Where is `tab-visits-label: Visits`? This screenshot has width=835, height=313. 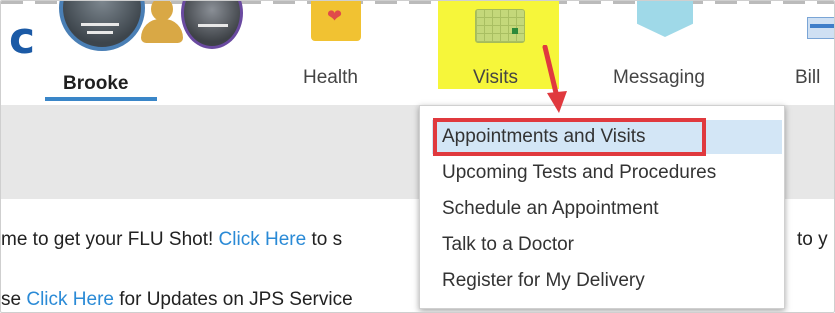 tab-visits-label: Visits is located at coordinates (496, 77).